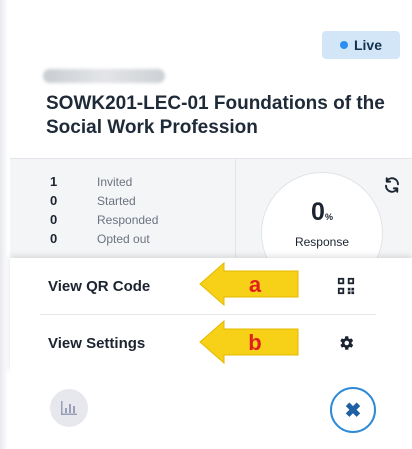  Describe the element at coordinates (343, 45) in the screenshot. I see `live-dot-icon` at that location.